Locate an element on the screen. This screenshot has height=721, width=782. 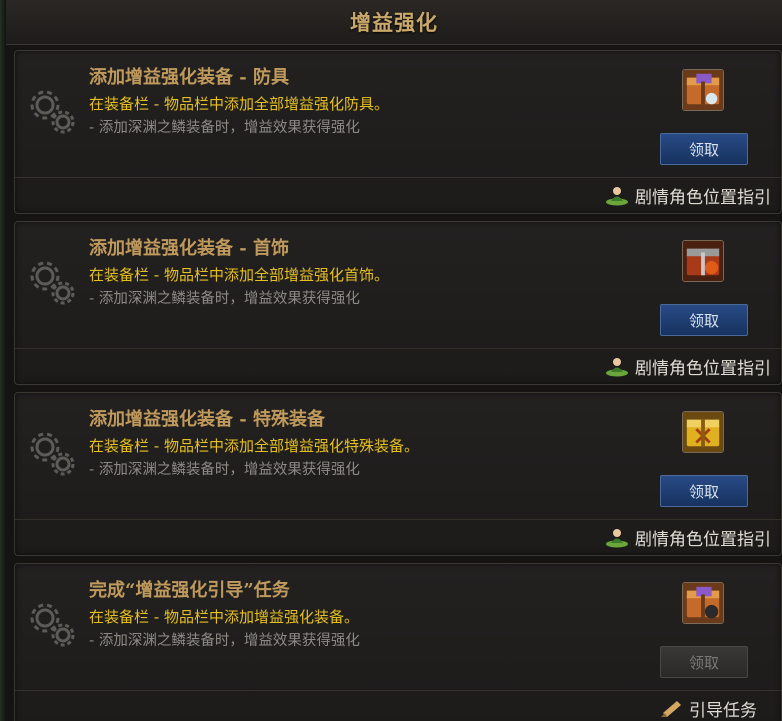
guide-box-icon is located at coordinates (703, 603).